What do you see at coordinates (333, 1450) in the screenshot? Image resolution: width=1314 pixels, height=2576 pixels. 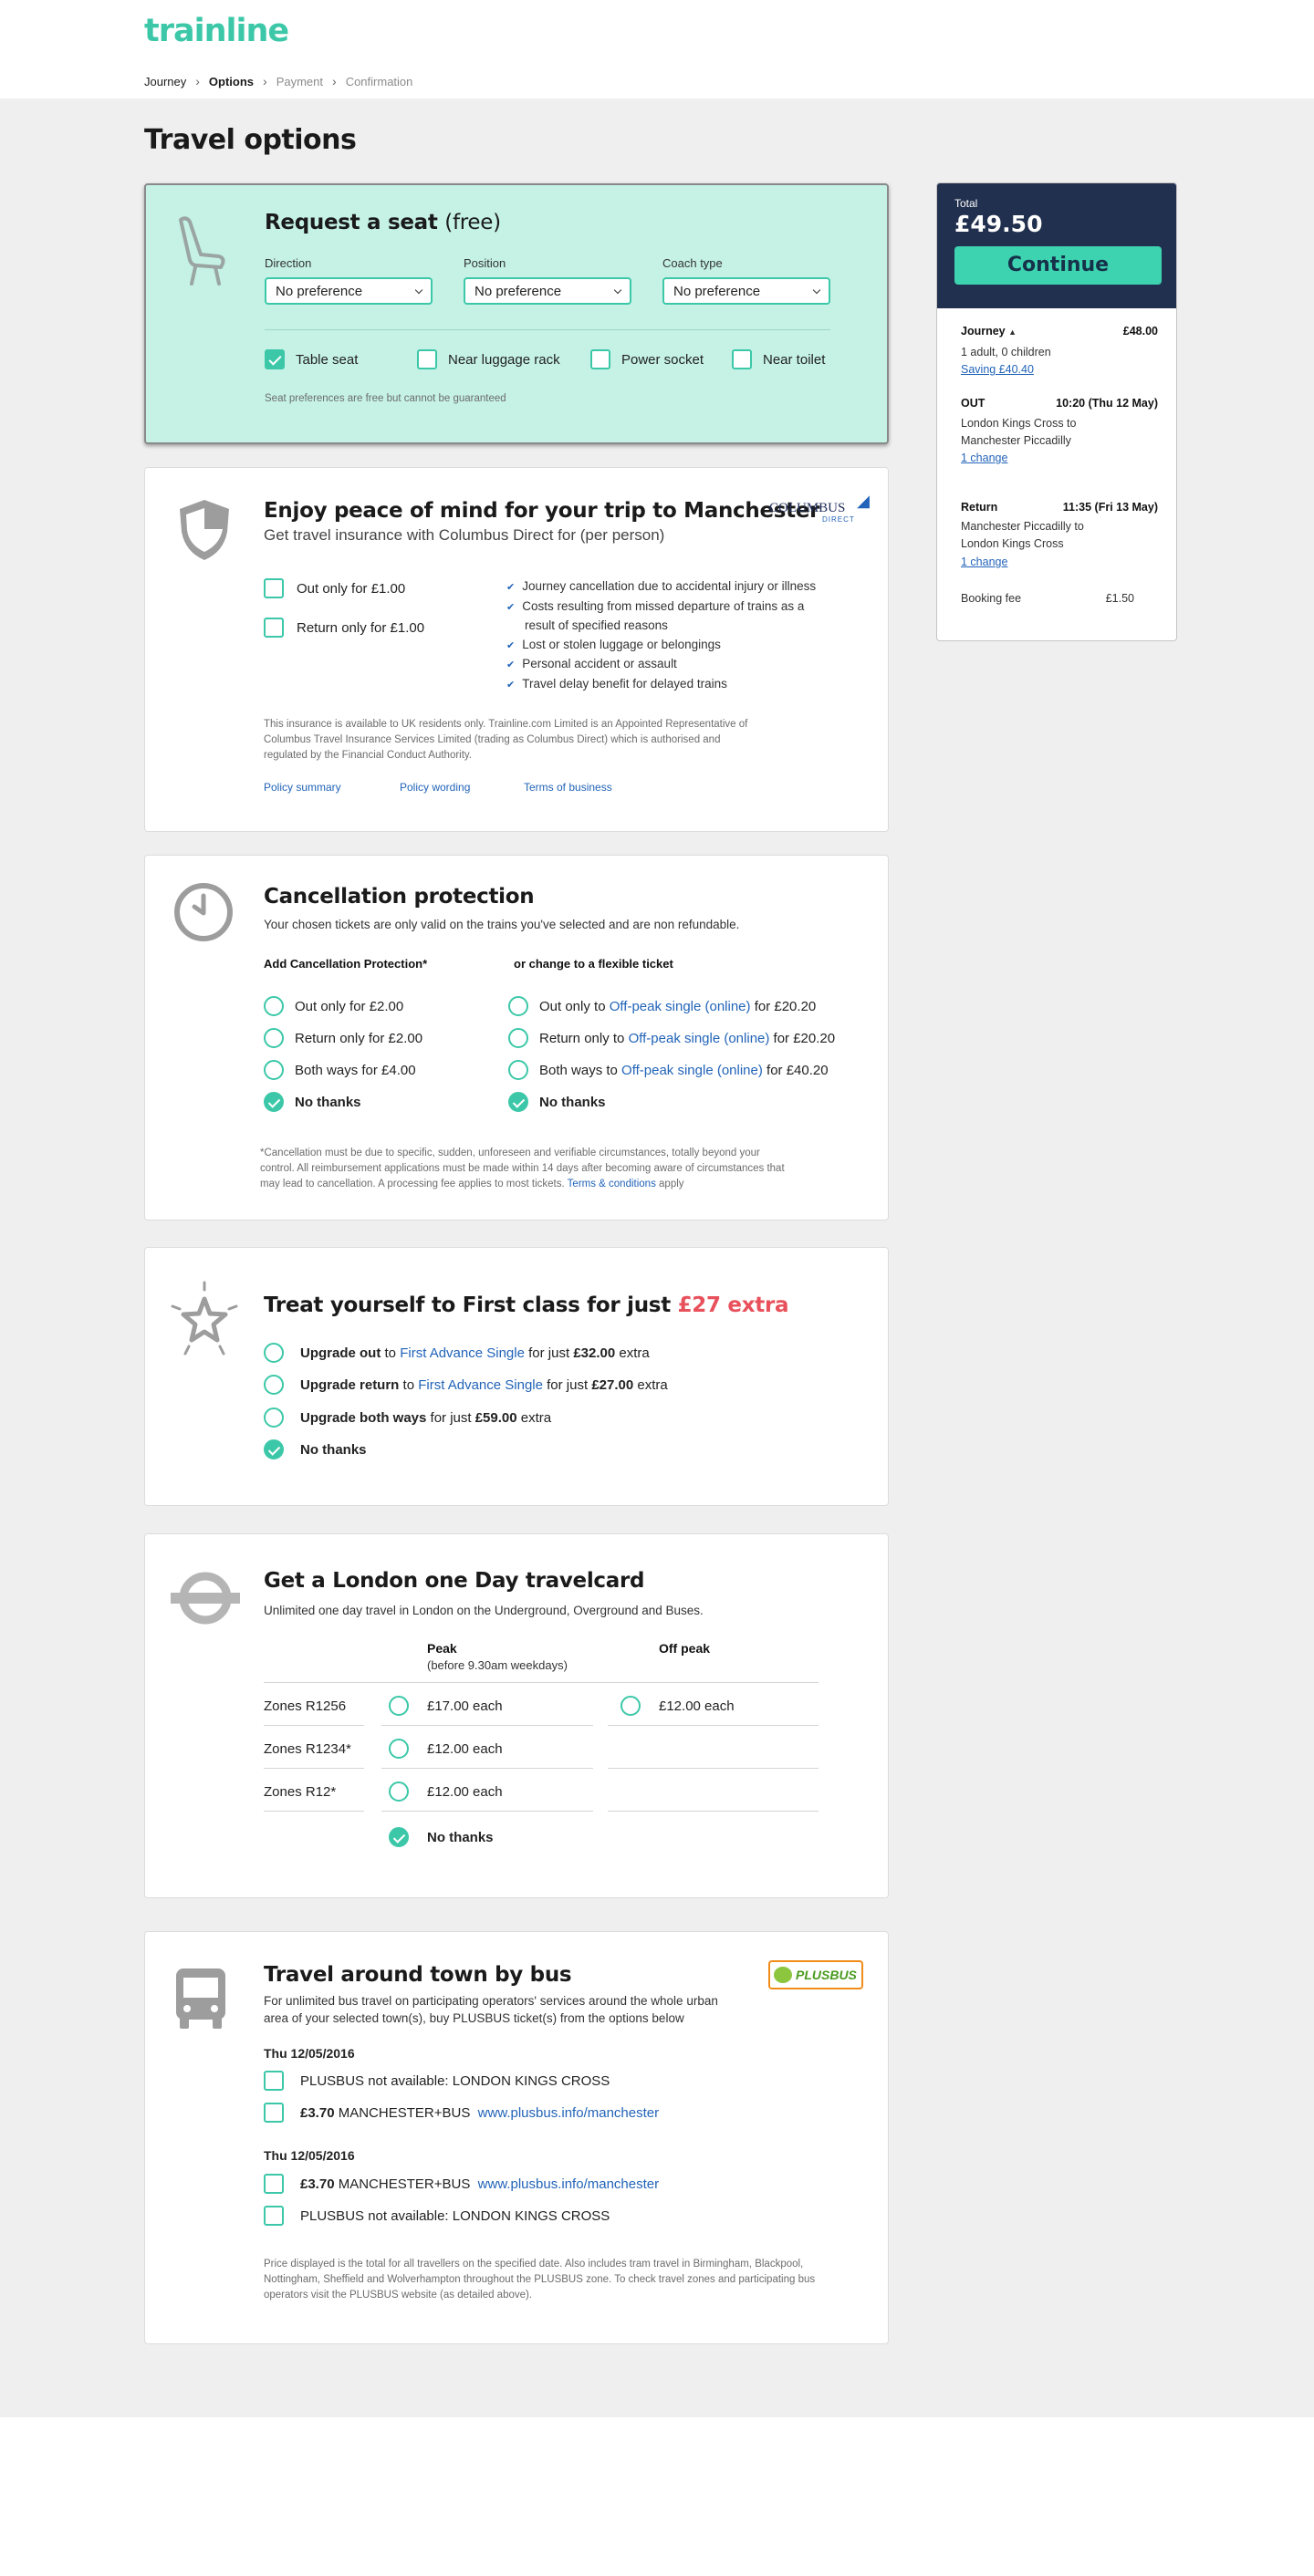 I see `first-no-thanks-label: No thanks` at bounding box center [333, 1450].